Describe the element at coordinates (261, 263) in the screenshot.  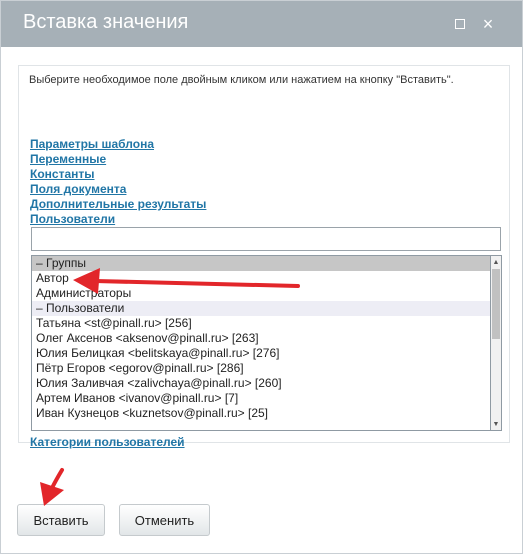
I see `list-group-header: – Группы` at that location.